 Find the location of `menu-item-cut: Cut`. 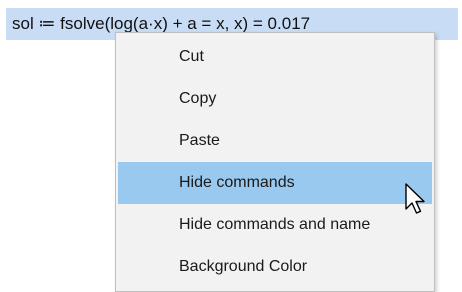

menu-item-cut: Cut is located at coordinates (275, 57).